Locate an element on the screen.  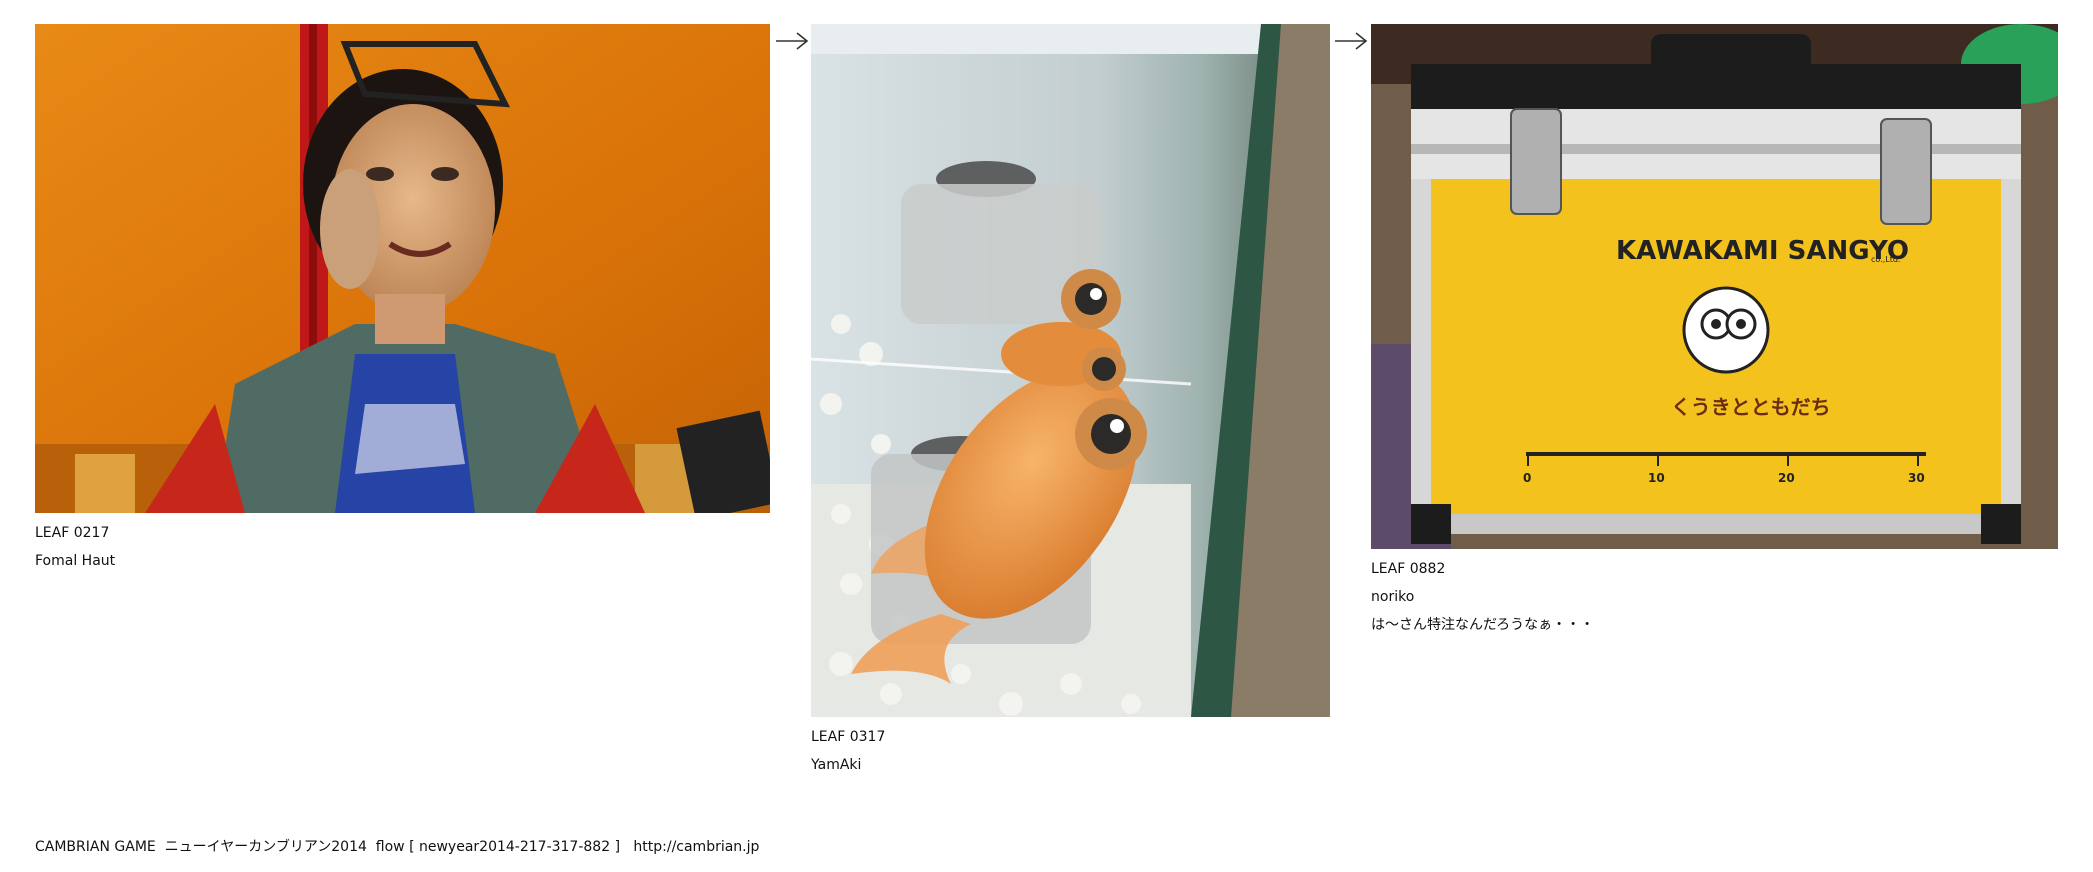
leaf-number: LEAF 0317 is located at coordinates (848, 737).